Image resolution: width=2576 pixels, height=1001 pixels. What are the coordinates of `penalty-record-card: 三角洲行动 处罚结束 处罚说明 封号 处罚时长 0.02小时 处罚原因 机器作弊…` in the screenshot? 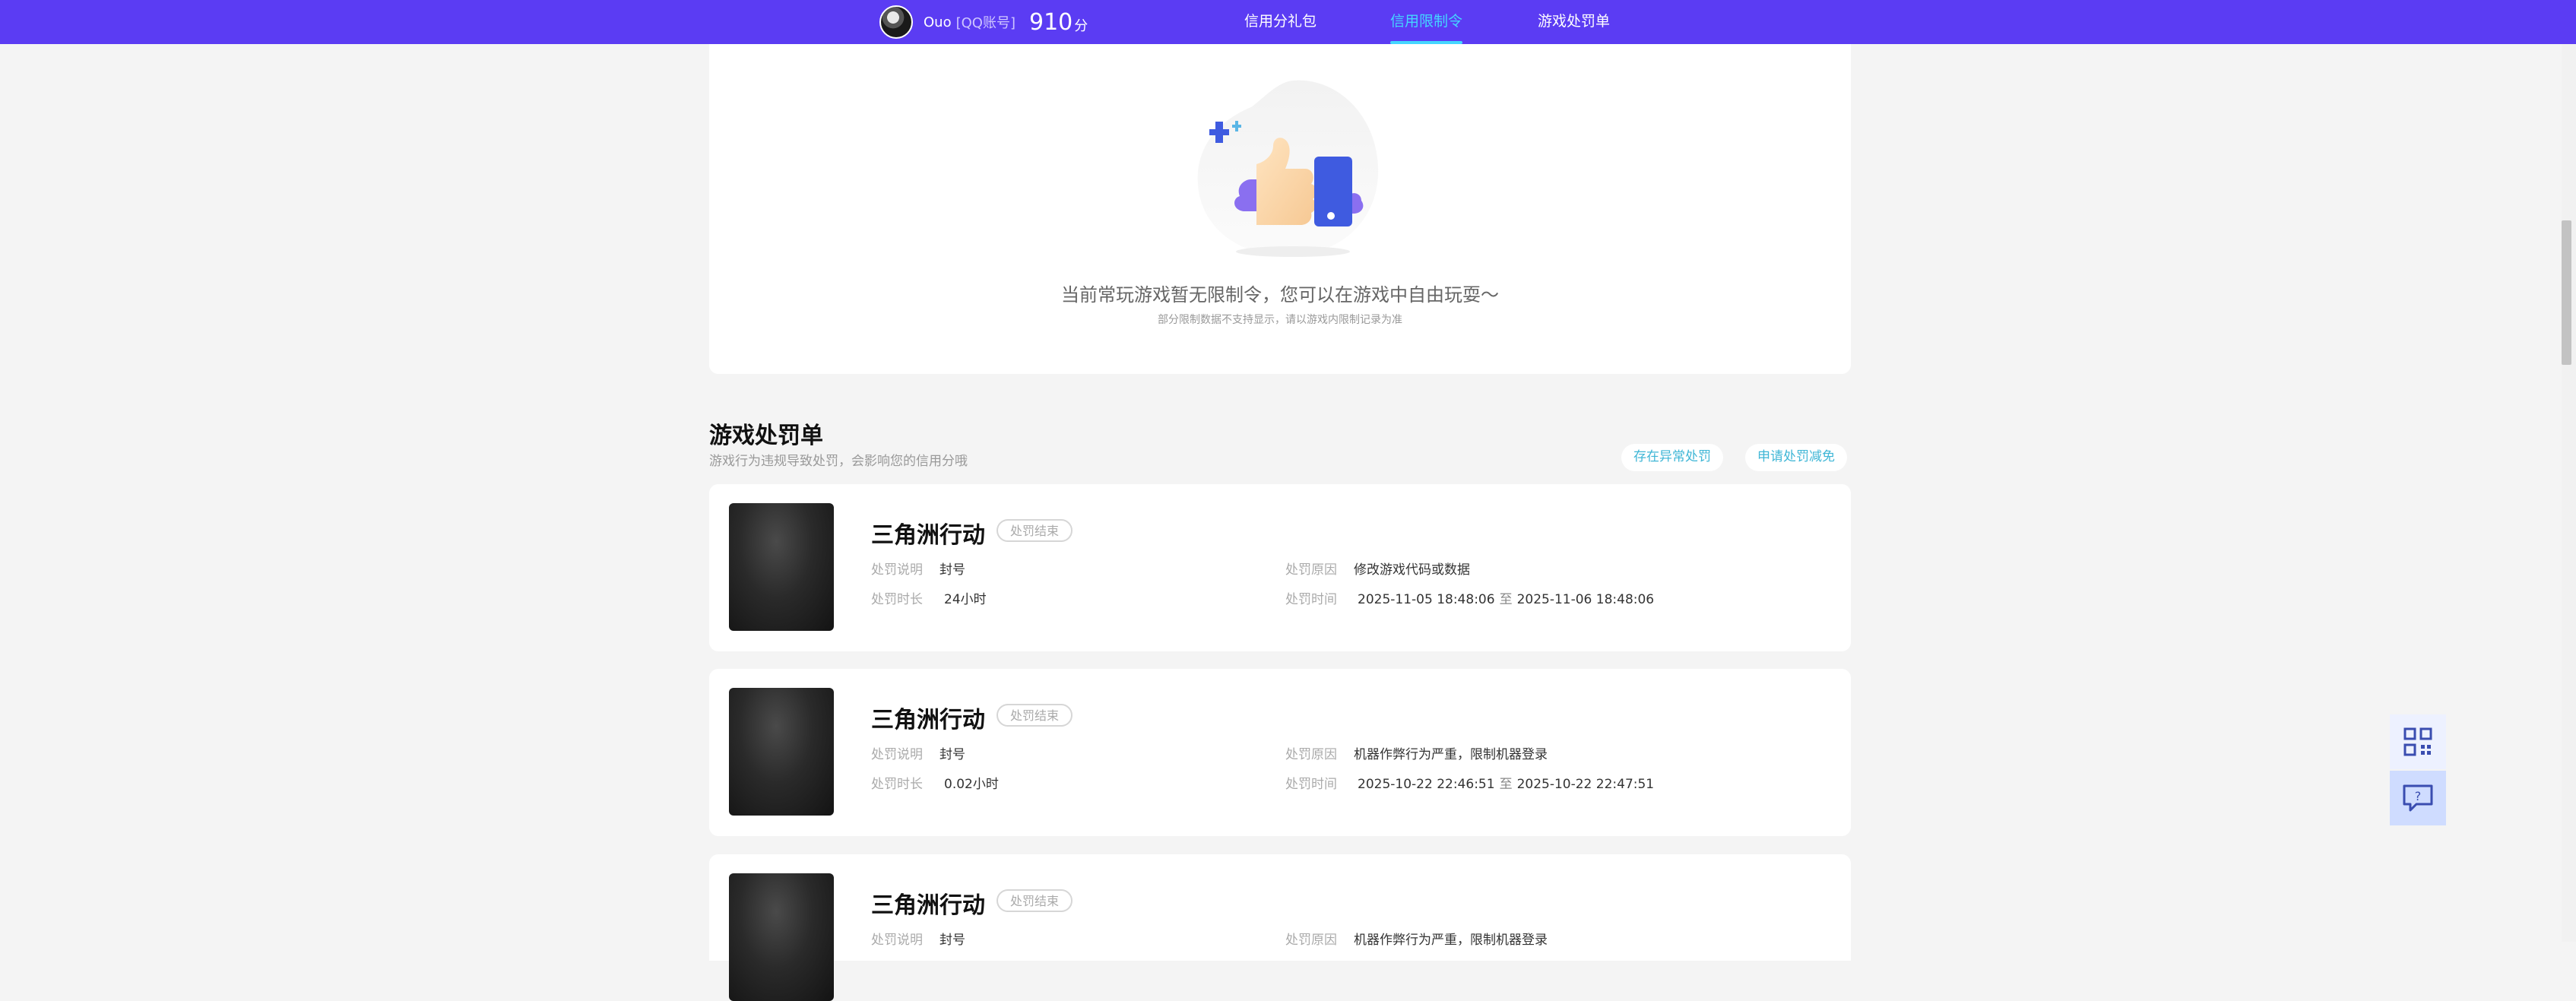 It's located at (1280, 752).